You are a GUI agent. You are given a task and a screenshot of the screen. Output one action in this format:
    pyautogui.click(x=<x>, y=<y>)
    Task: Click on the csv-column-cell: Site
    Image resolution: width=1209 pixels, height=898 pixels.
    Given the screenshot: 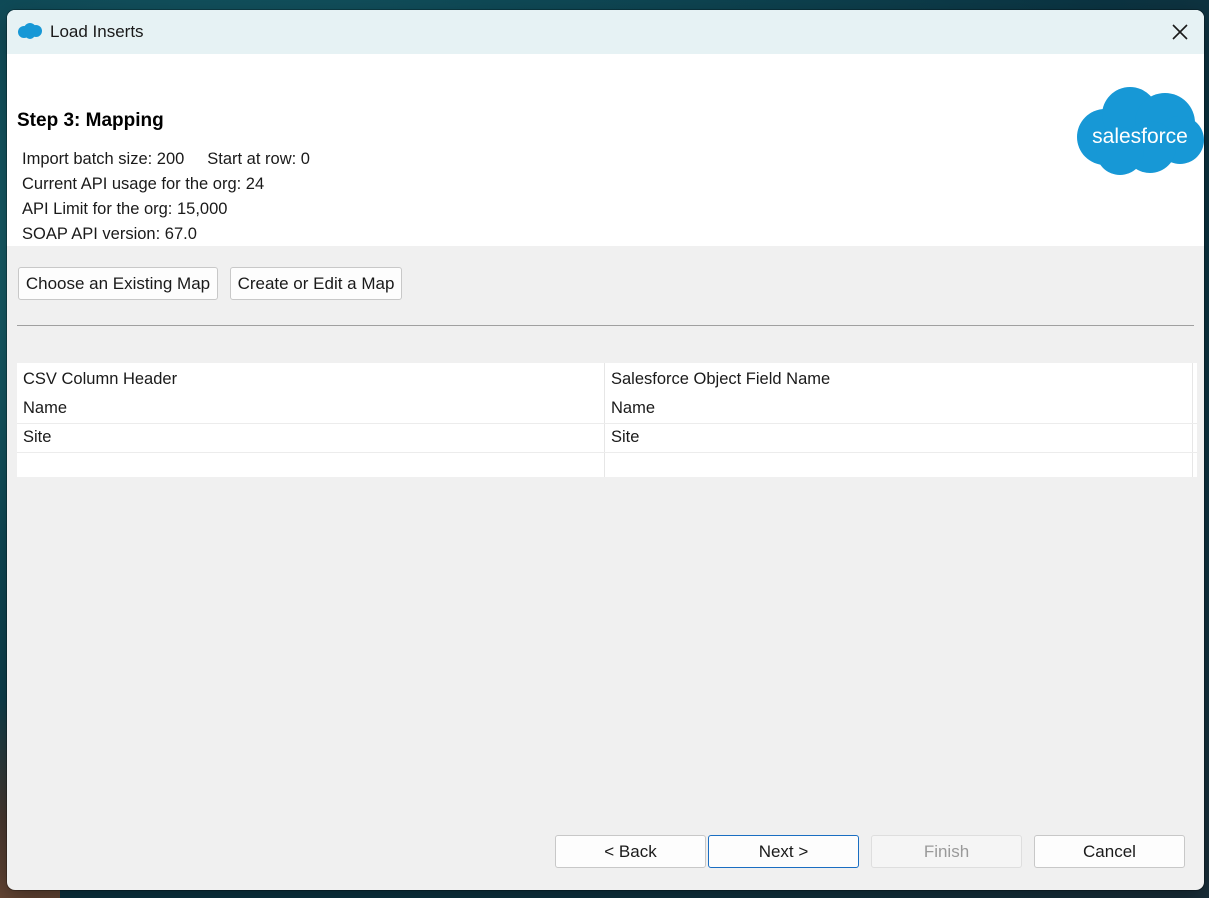 What is the action you would take?
    pyautogui.click(x=37, y=437)
    